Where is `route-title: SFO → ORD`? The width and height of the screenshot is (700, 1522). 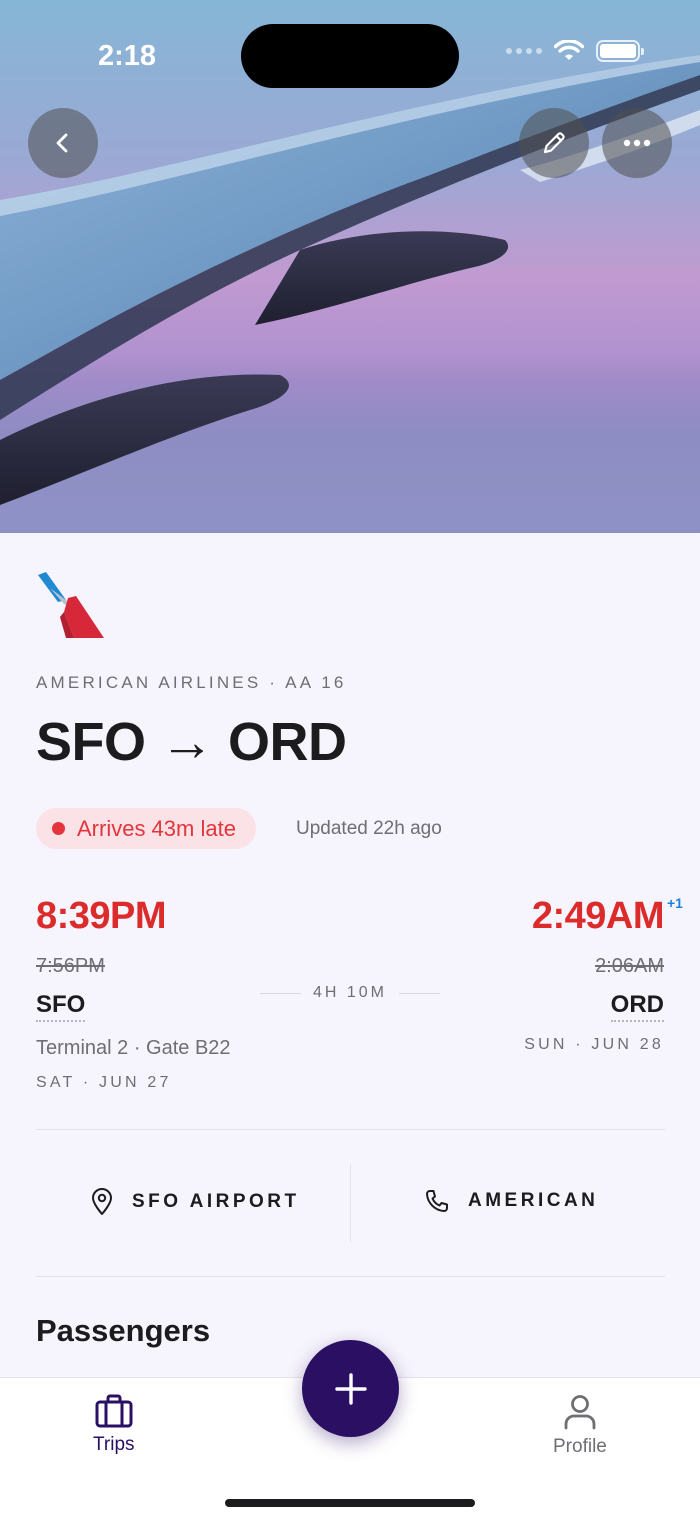
route-title: SFO → ORD is located at coordinates (191, 742).